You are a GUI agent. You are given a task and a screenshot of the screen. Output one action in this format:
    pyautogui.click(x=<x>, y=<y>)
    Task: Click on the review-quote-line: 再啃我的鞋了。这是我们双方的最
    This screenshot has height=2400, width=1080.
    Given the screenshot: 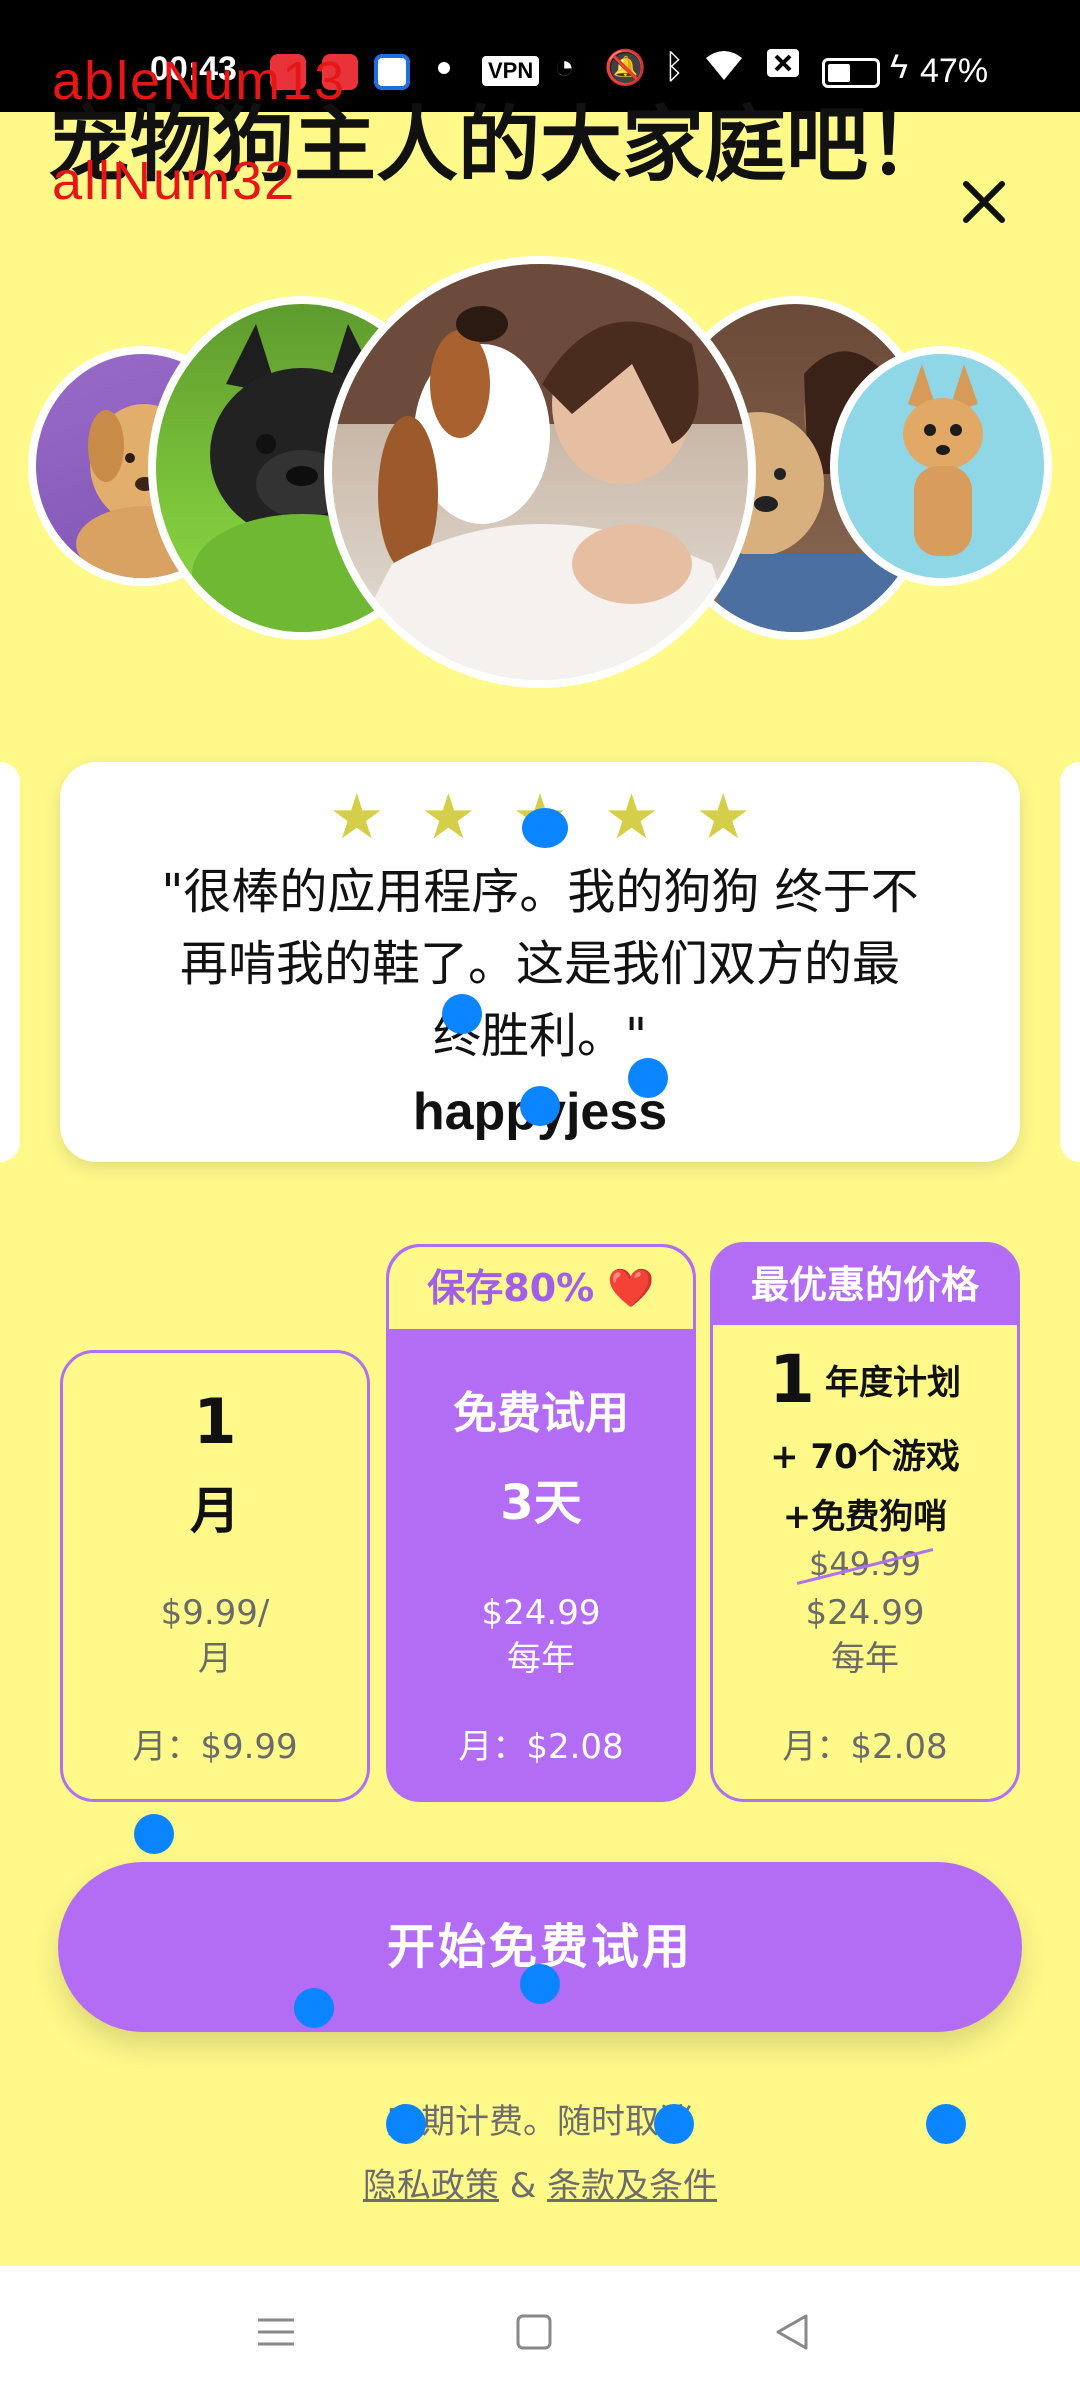 What is the action you would take?
    pyautogui.click(x=539, y=964)
    